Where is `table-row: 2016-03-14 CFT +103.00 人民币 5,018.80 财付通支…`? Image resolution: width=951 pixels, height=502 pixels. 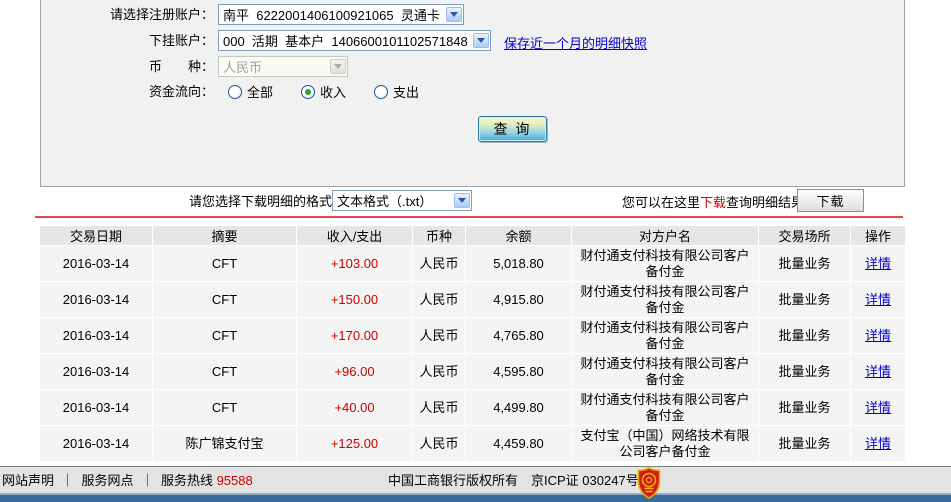
table-row: 2016-03-14 CFT +103.00 人民币 5,018.80 财付通支… is located at coordinates (472, 263).